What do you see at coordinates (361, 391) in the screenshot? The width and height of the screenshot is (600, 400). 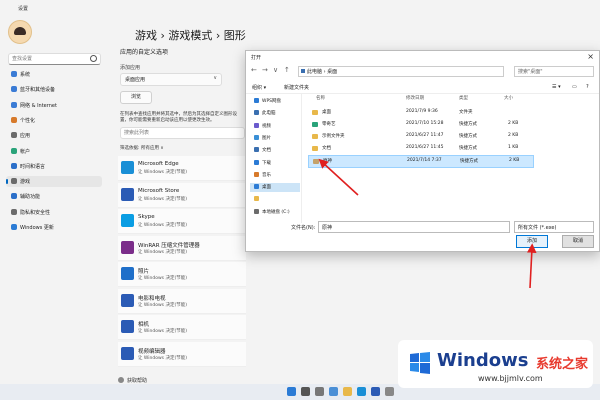 I see `edge-icon` at bounding box center [361, 391].